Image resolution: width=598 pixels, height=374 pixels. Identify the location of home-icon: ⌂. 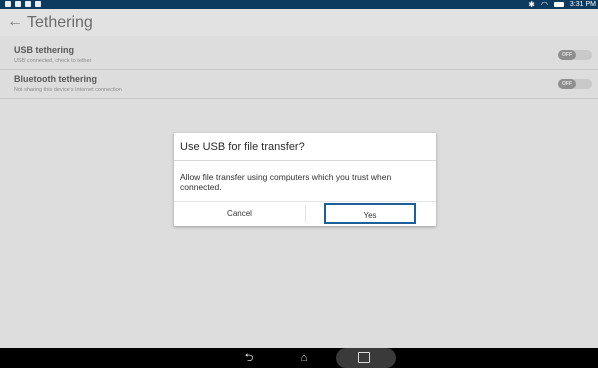
(304, 358).